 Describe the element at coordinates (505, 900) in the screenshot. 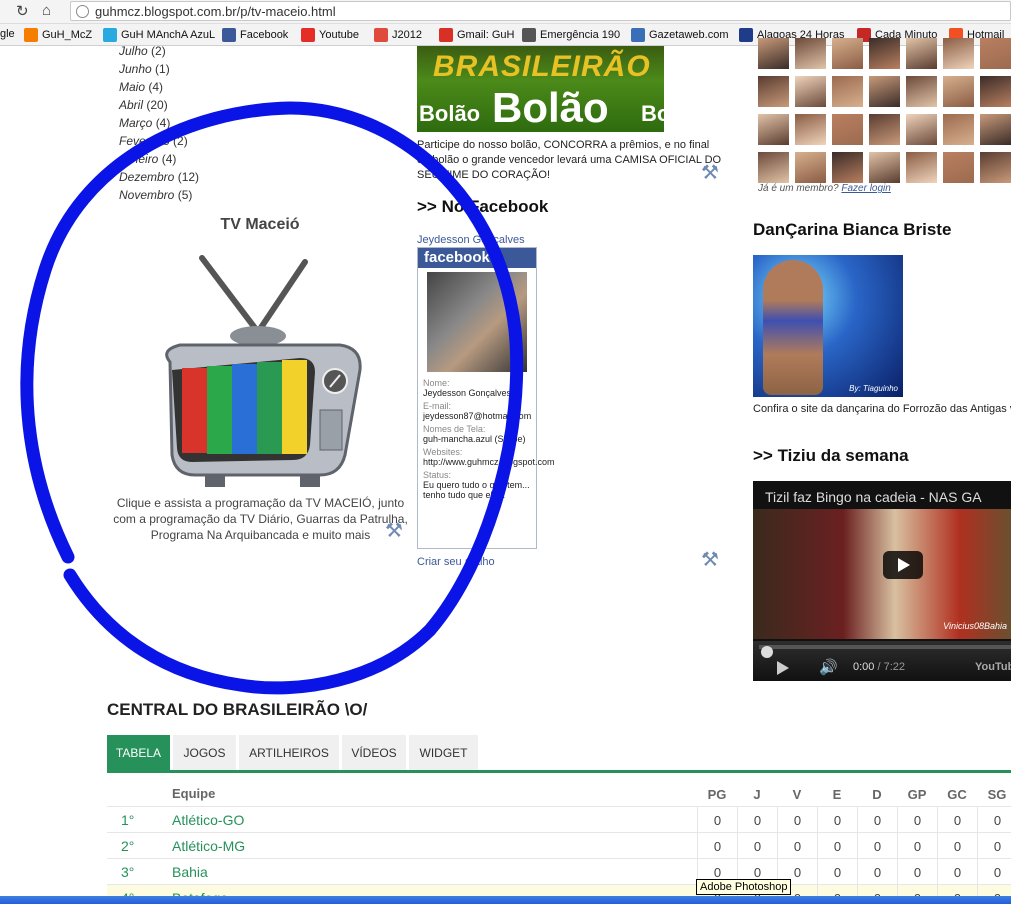

I see `windows-taskbar` at that location.